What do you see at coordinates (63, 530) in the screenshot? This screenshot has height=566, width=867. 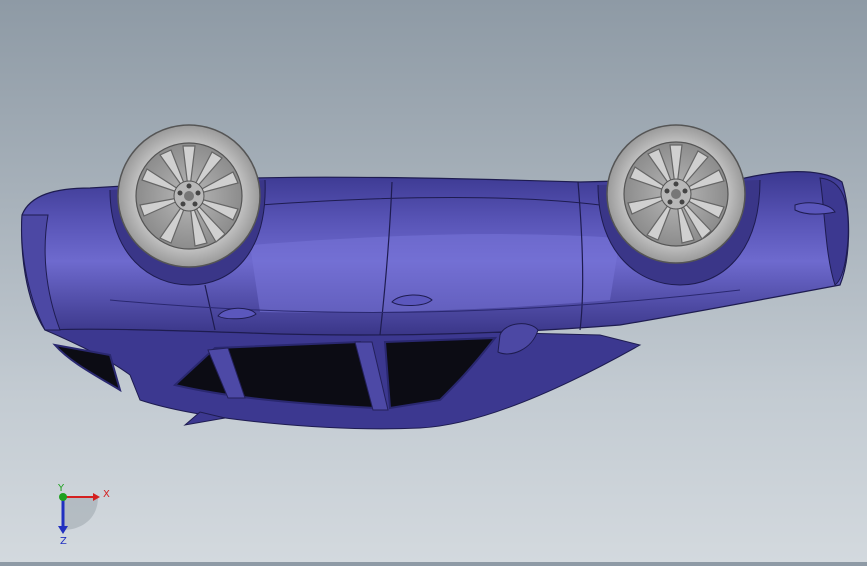 I see `z-axis-arrowhead` at bounding box center [63, 530].